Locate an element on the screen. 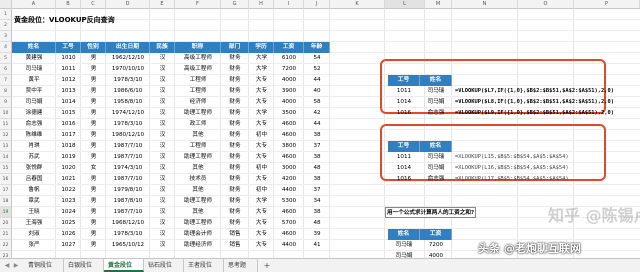  column-header-p: P is located at coordinates (607, 4).